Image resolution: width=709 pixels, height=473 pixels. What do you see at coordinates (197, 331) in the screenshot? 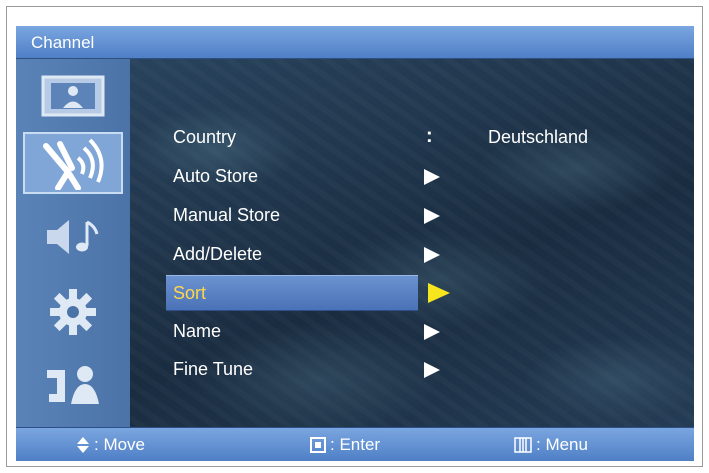
I see `menu-item-label: Name` at bounding box center [197, 331].